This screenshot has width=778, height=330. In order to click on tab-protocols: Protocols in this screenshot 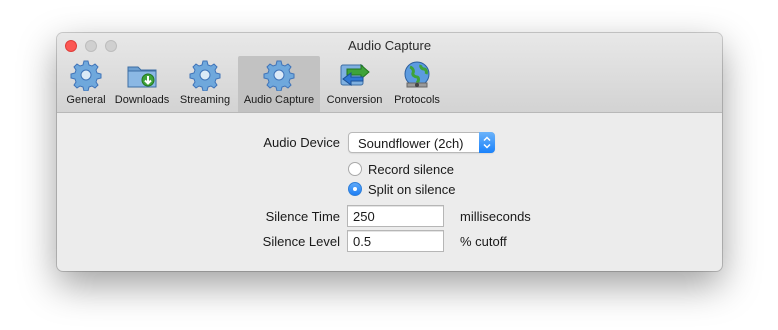, I will do `click(417, 84)`.